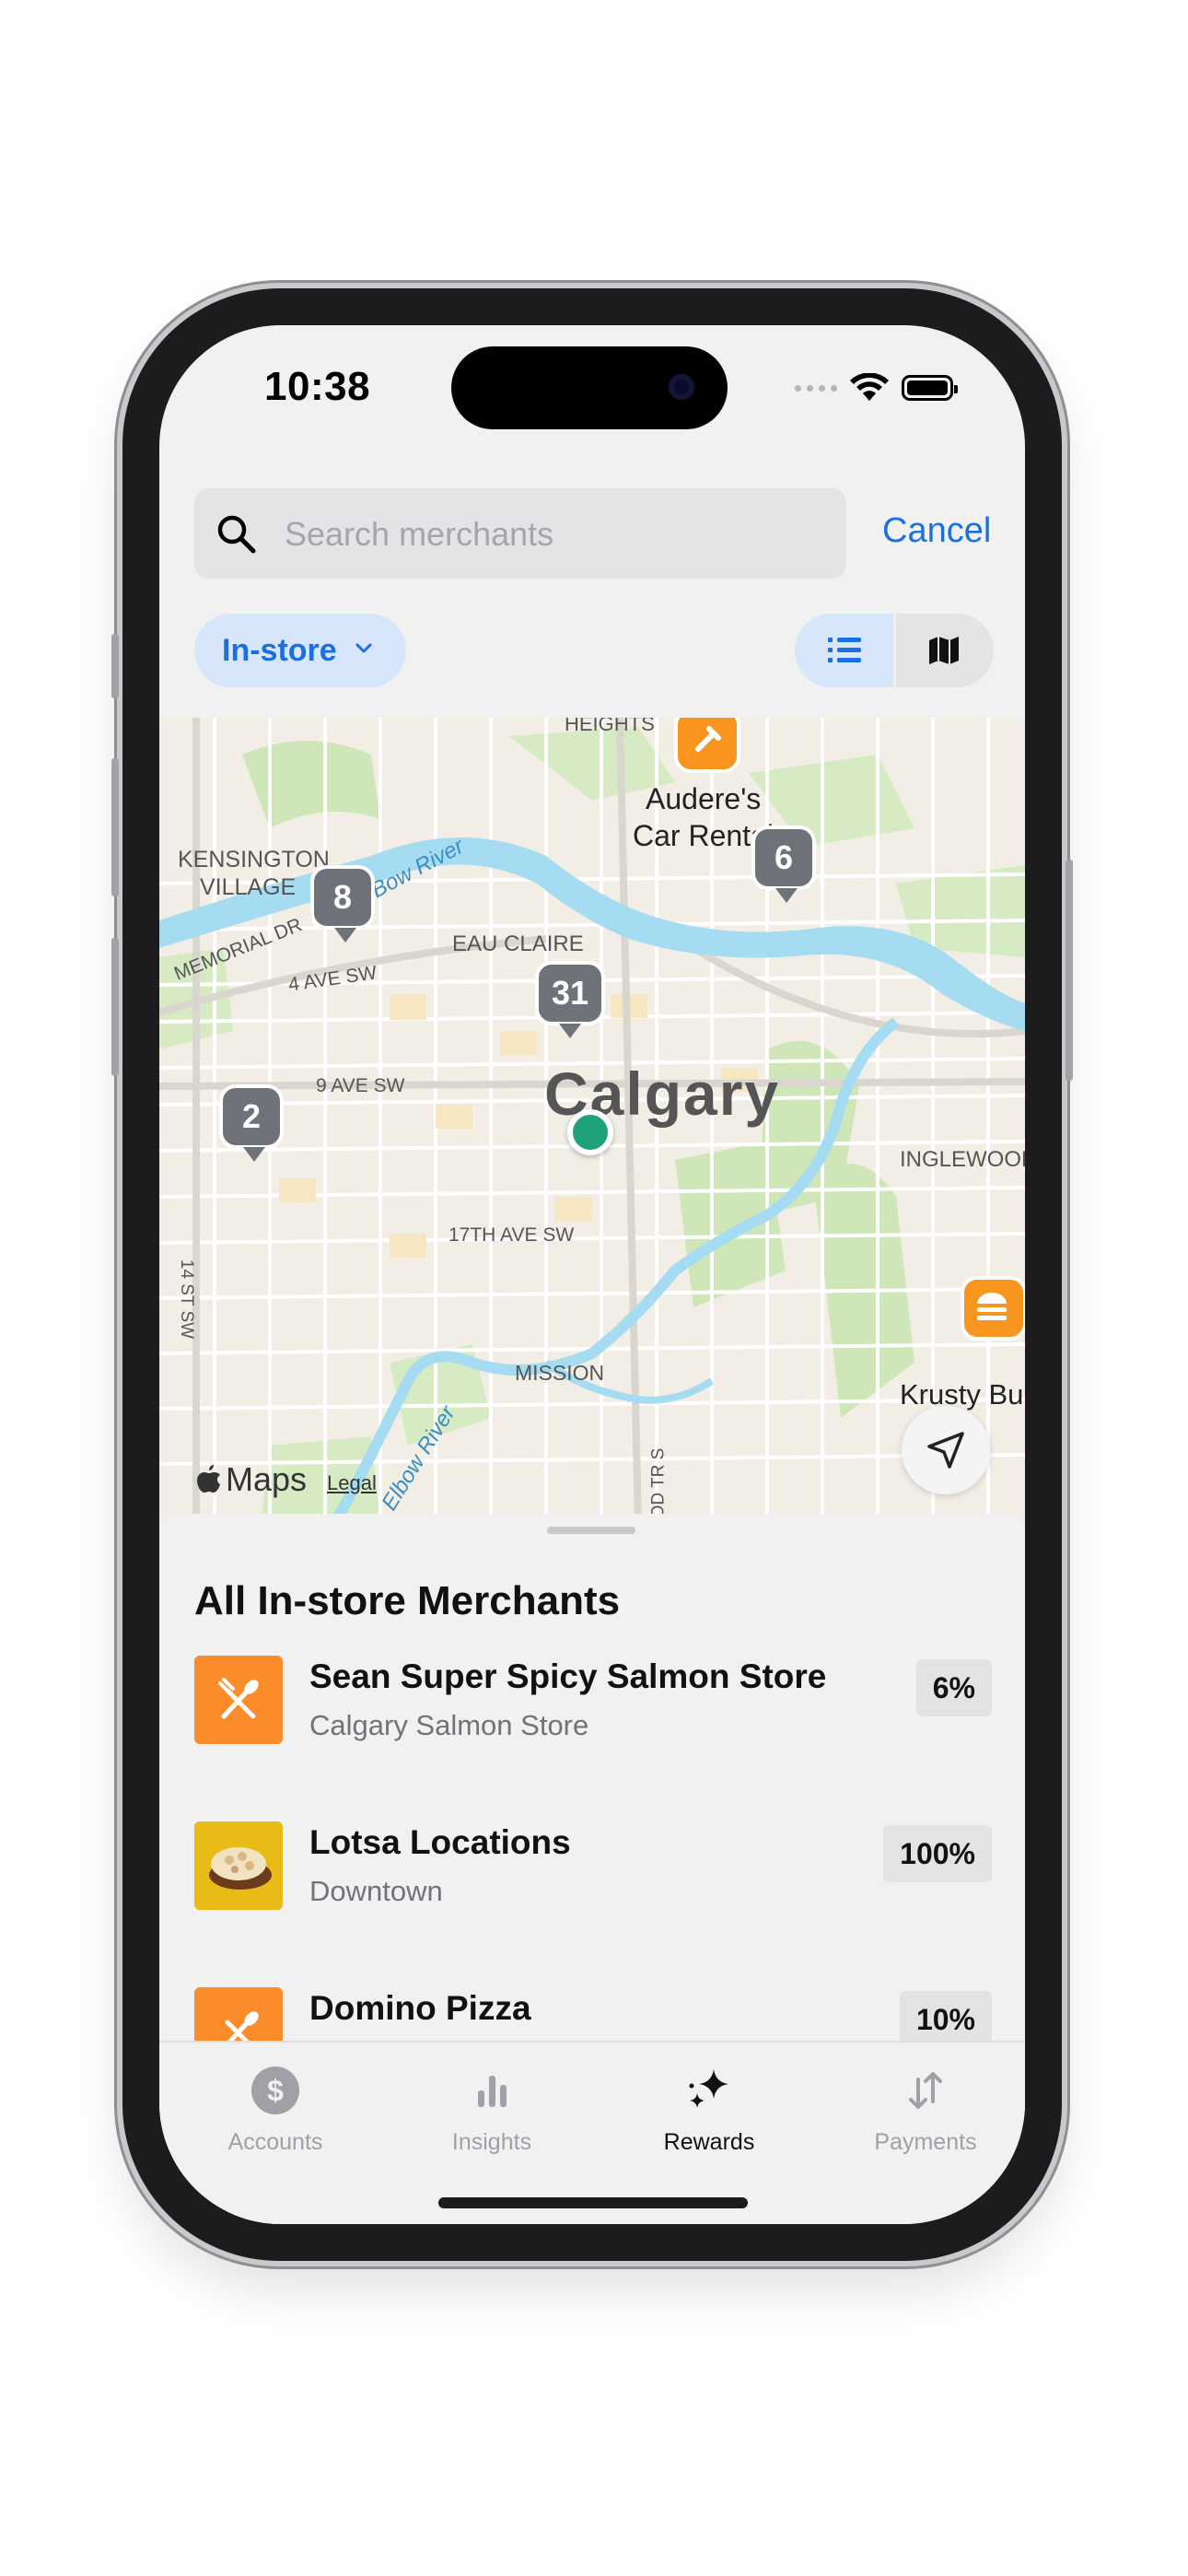 This screenshot has width=1188, height=2576. I want to click on sparkle-icon, so click(708, 2088).